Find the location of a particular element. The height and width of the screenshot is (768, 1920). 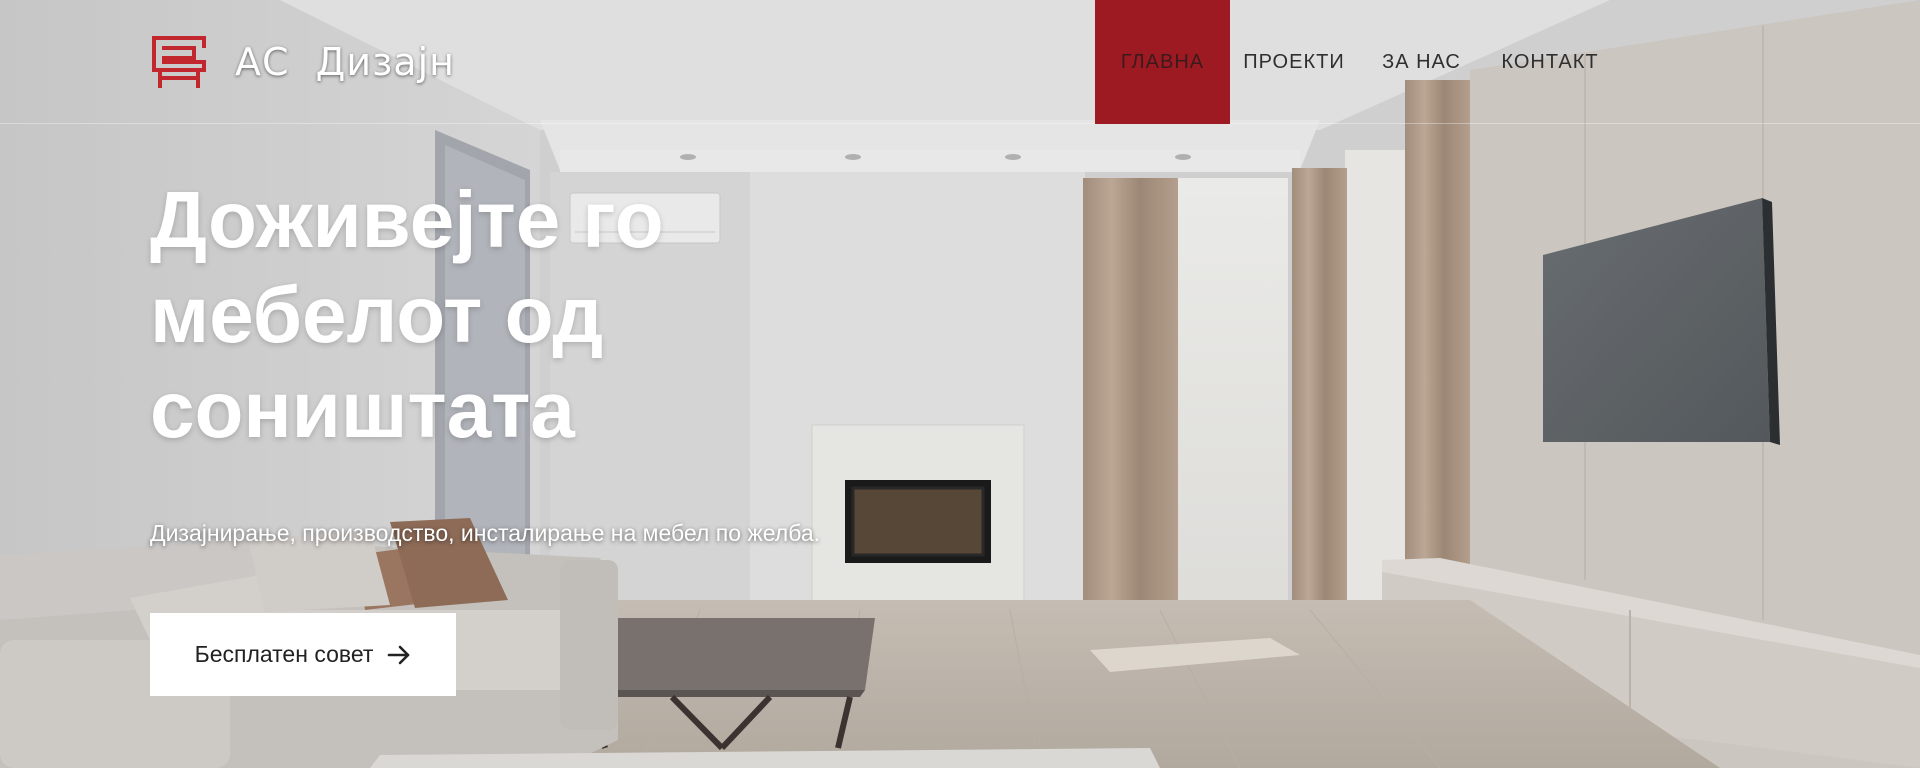

nav-item-projects: ПРОЕКТИ is located at coordinates (1294, 62).